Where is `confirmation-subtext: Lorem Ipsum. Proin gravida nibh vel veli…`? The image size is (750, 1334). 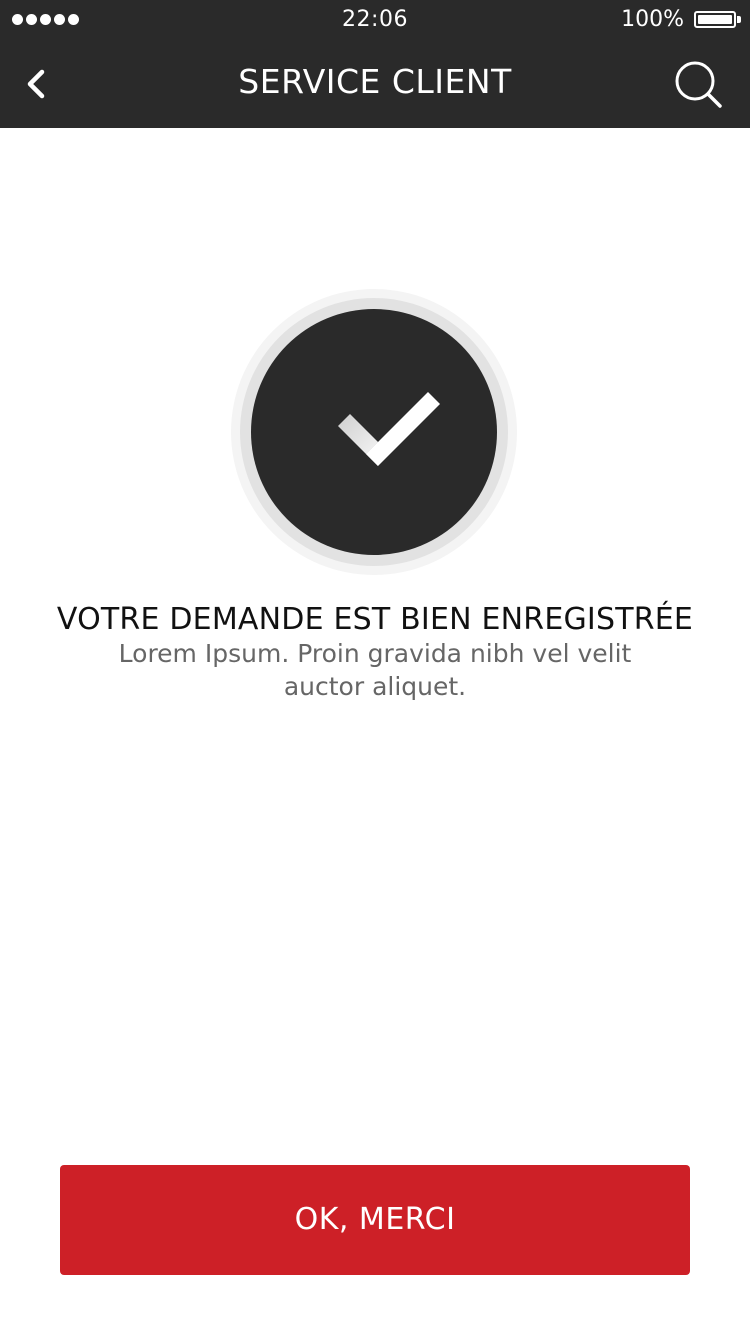 confirmation-subtext: Lorem Ipsum. Proin gravida nibh vel veli… is located at coordinates (375, 670).